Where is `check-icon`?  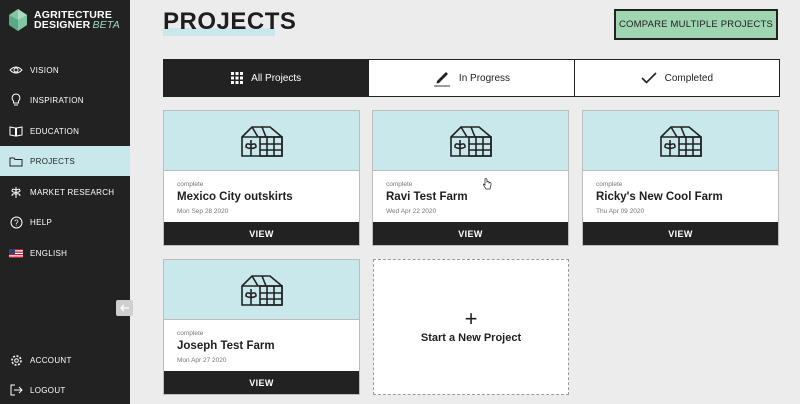 check-icon is located at coordinates (649, 78).